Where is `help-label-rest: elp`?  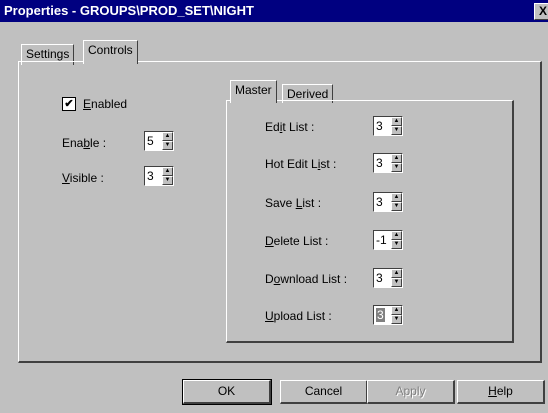
help-label-rest: elp is located at coordinates (504, 391).